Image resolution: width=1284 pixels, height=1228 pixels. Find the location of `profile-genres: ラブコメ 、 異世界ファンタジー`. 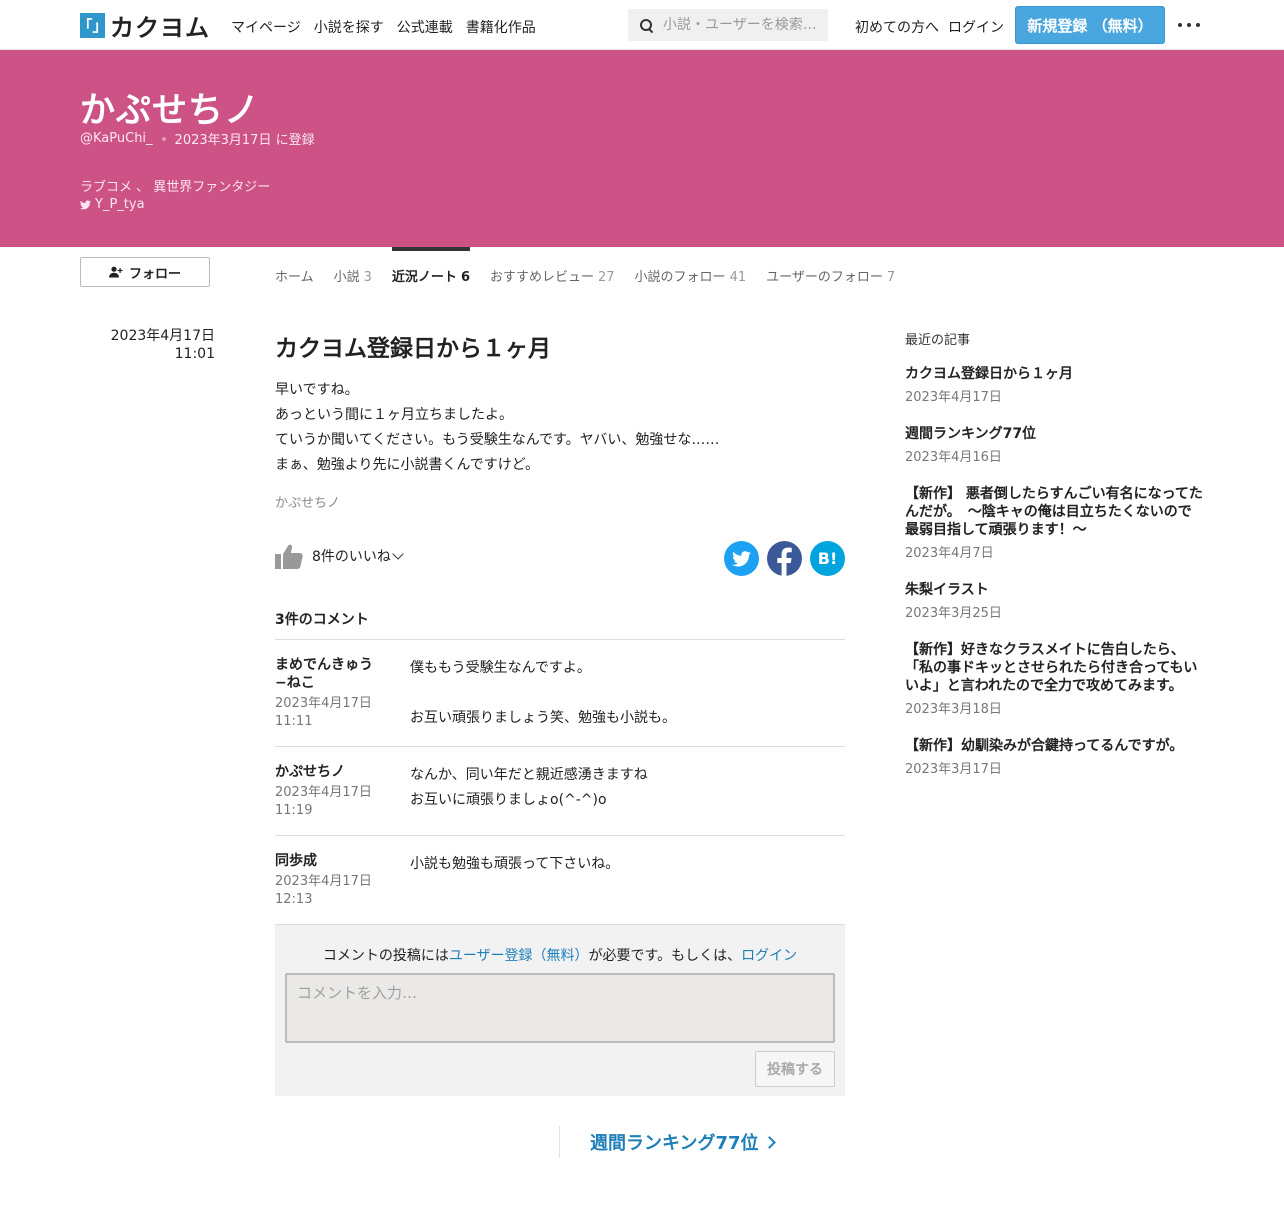

profile-genres: ラブコメ 、 異世界ファンタジー is located at coordinates (175, 187).